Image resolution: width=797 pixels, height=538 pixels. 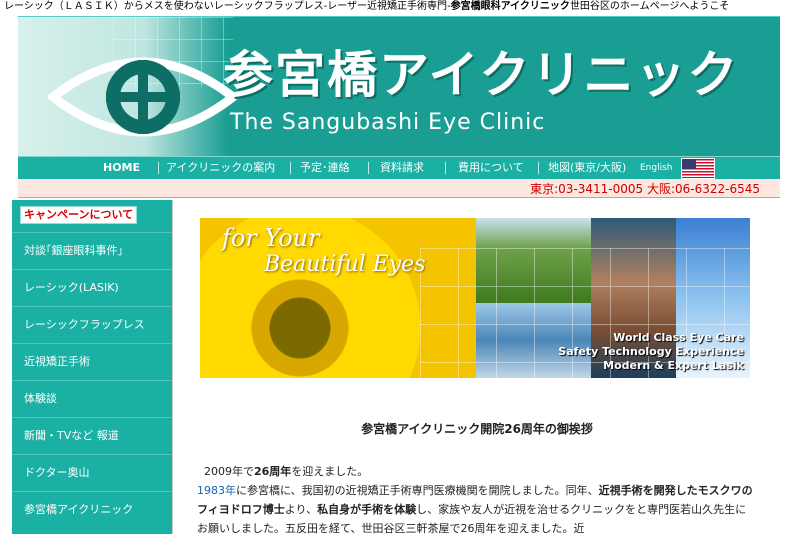 What do you see at coordinates (649, 6) in the screenshot?
I see `top-notice-welcome: 世田谷区のホームページへようこそ` at bounding box center [649, 6].